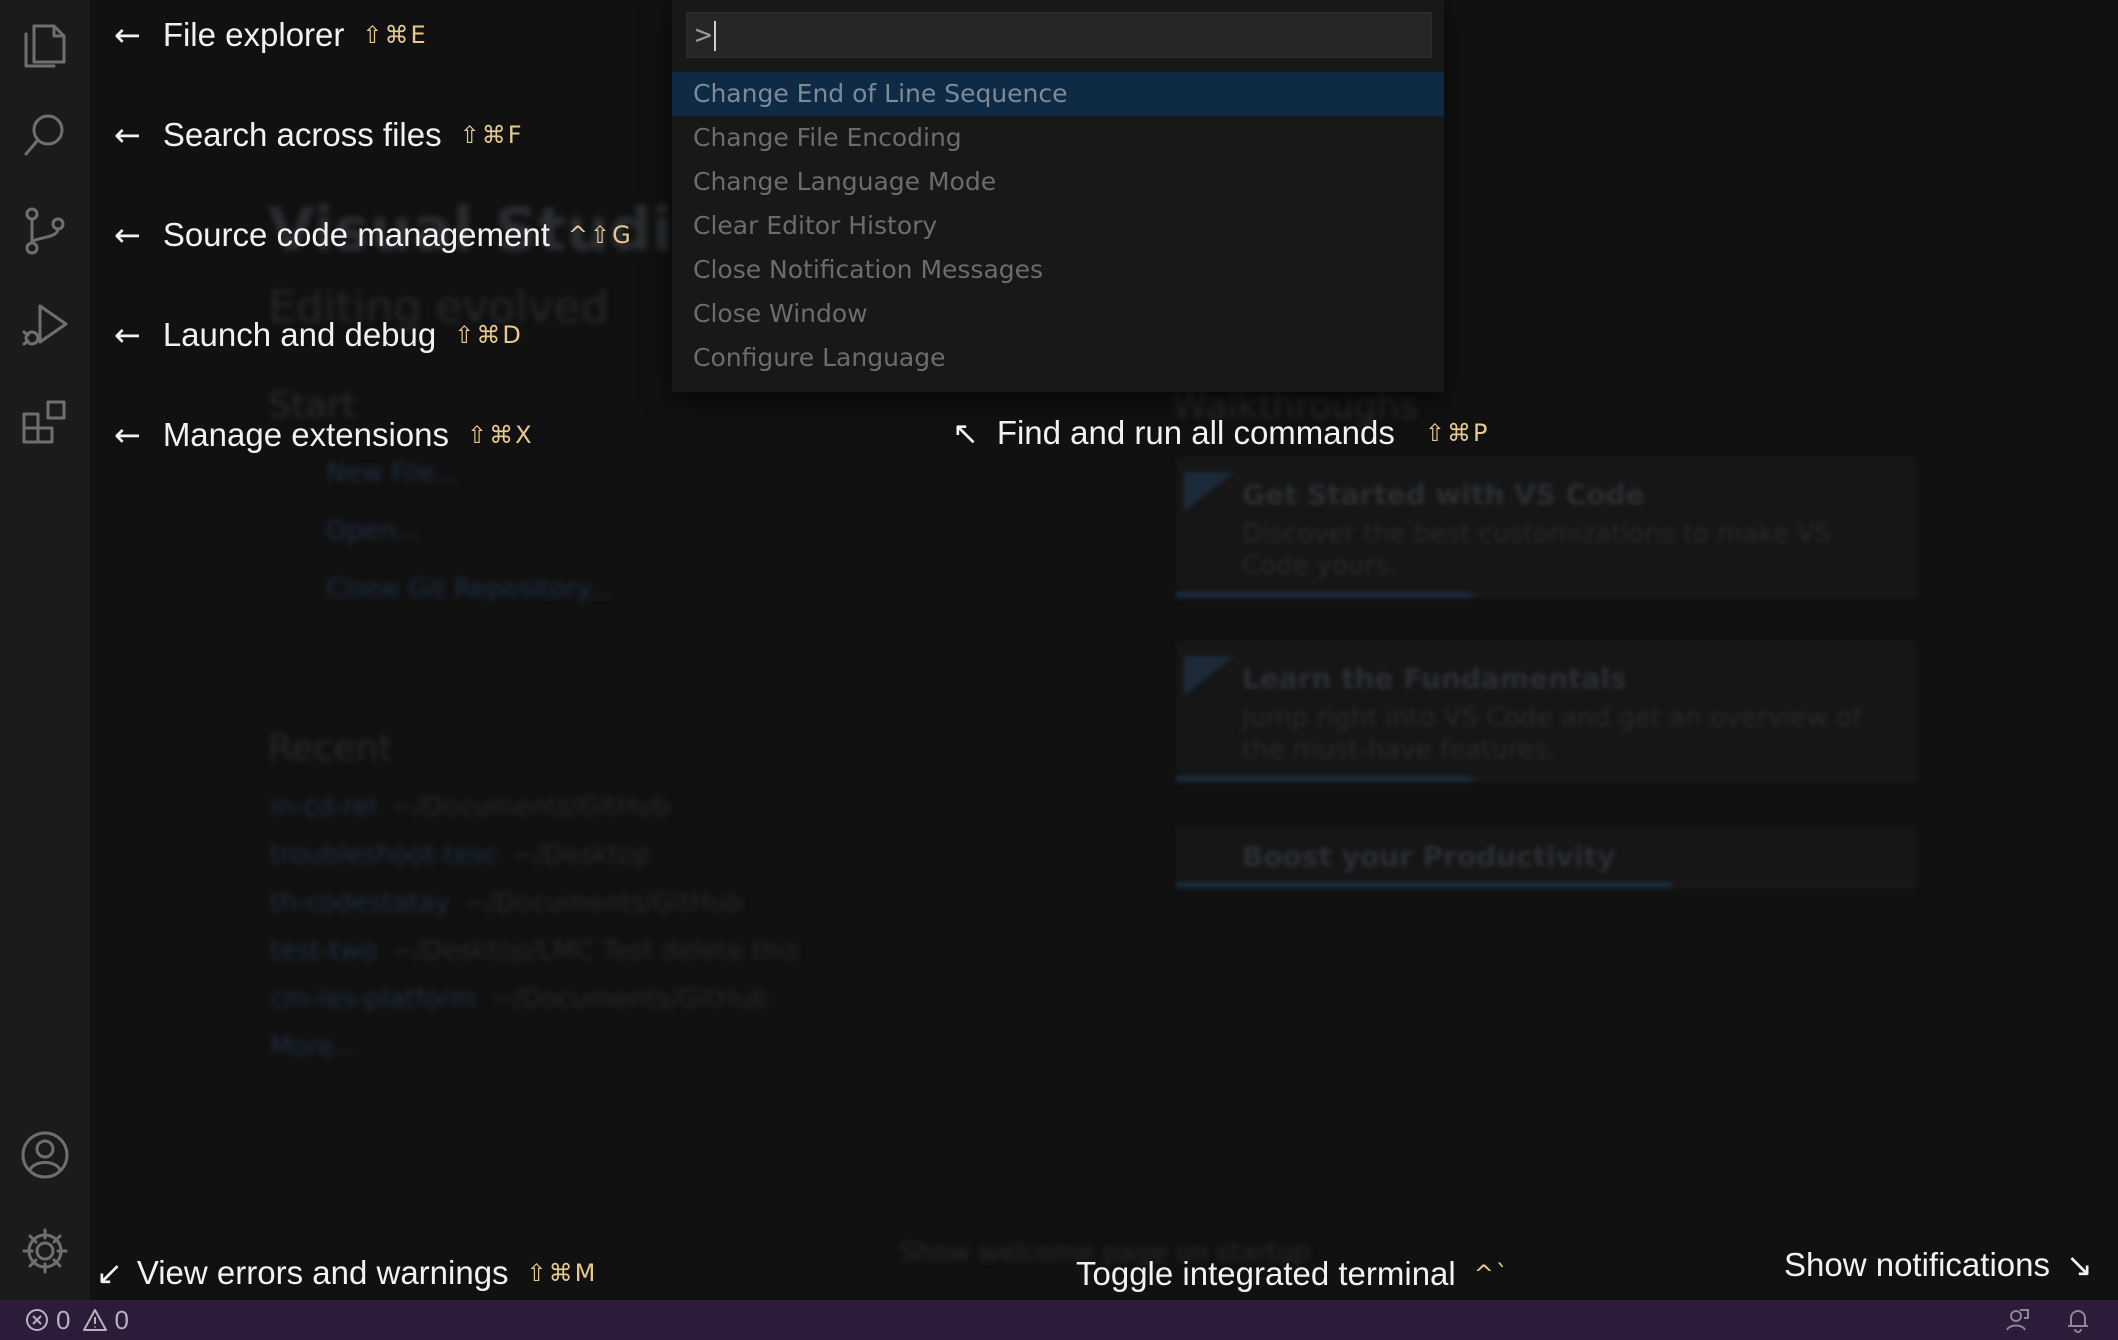 This screenshot has height=1340, width=2118. I want to click on run-debug-icon, so click(45, 325).